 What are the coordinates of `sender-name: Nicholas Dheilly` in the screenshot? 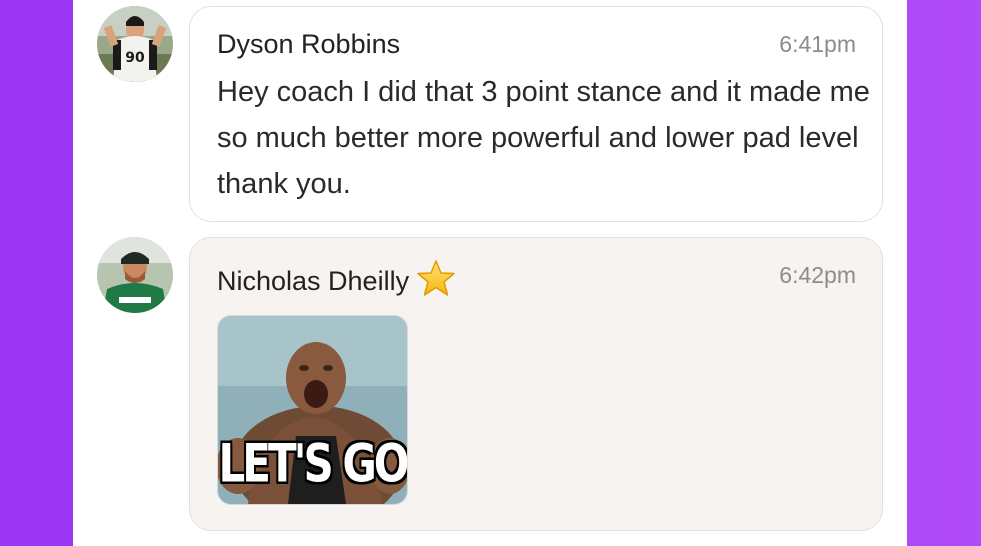 It's located at (313, 281).